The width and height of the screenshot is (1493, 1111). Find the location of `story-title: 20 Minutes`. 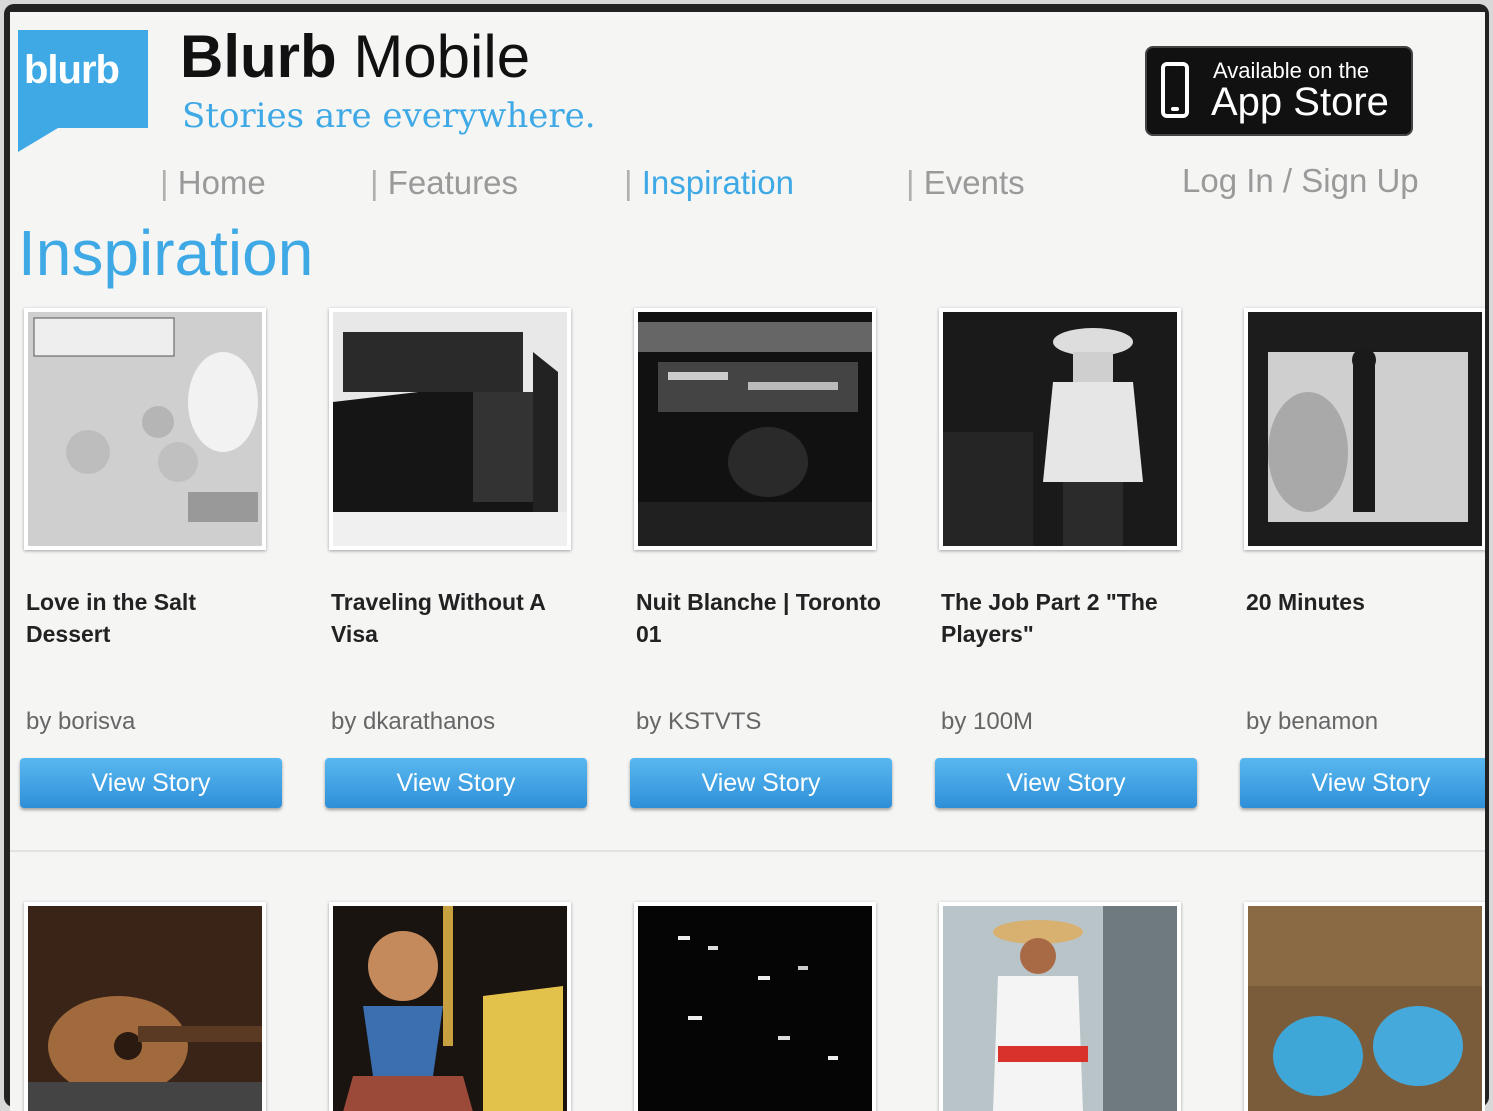

story-title: 20 Minutes is located at coordinates (1365, 602).